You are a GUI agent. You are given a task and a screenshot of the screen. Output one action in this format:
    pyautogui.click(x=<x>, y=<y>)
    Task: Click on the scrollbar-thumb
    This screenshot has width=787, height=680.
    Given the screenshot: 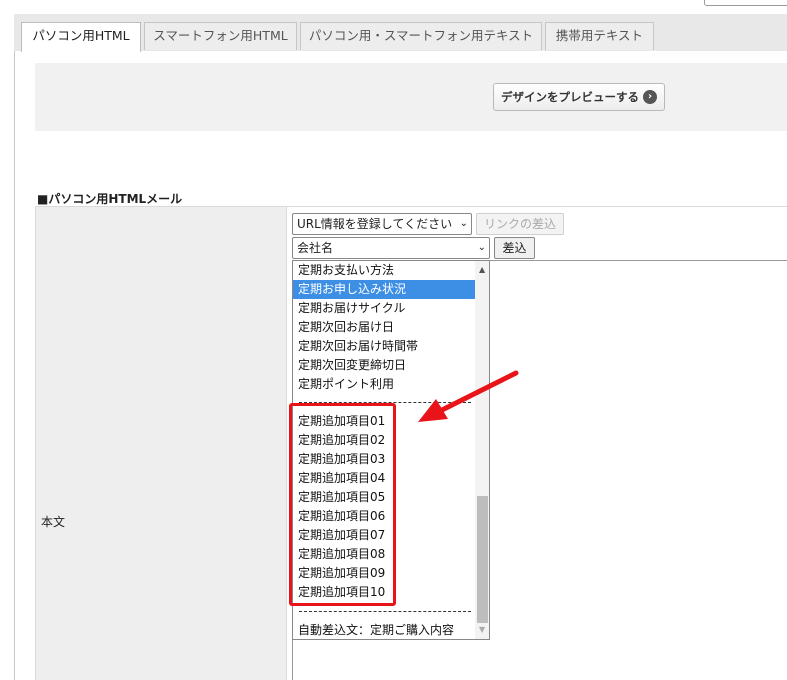 What is the action you would take?
    pyautogui.click(x=482, y=559)
    